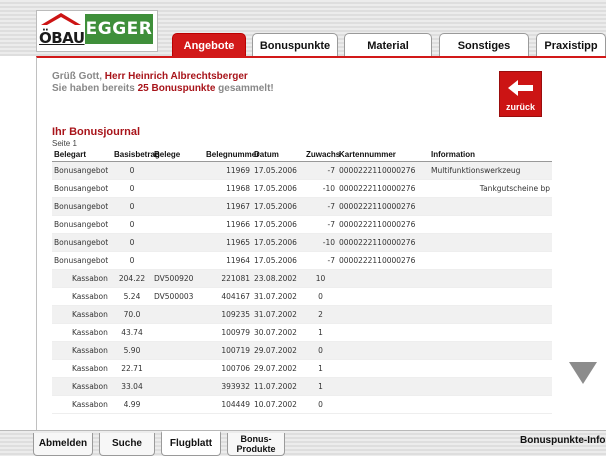 The image size is (606, 456). I want to click on column-header: Datum, so click(278, 155).